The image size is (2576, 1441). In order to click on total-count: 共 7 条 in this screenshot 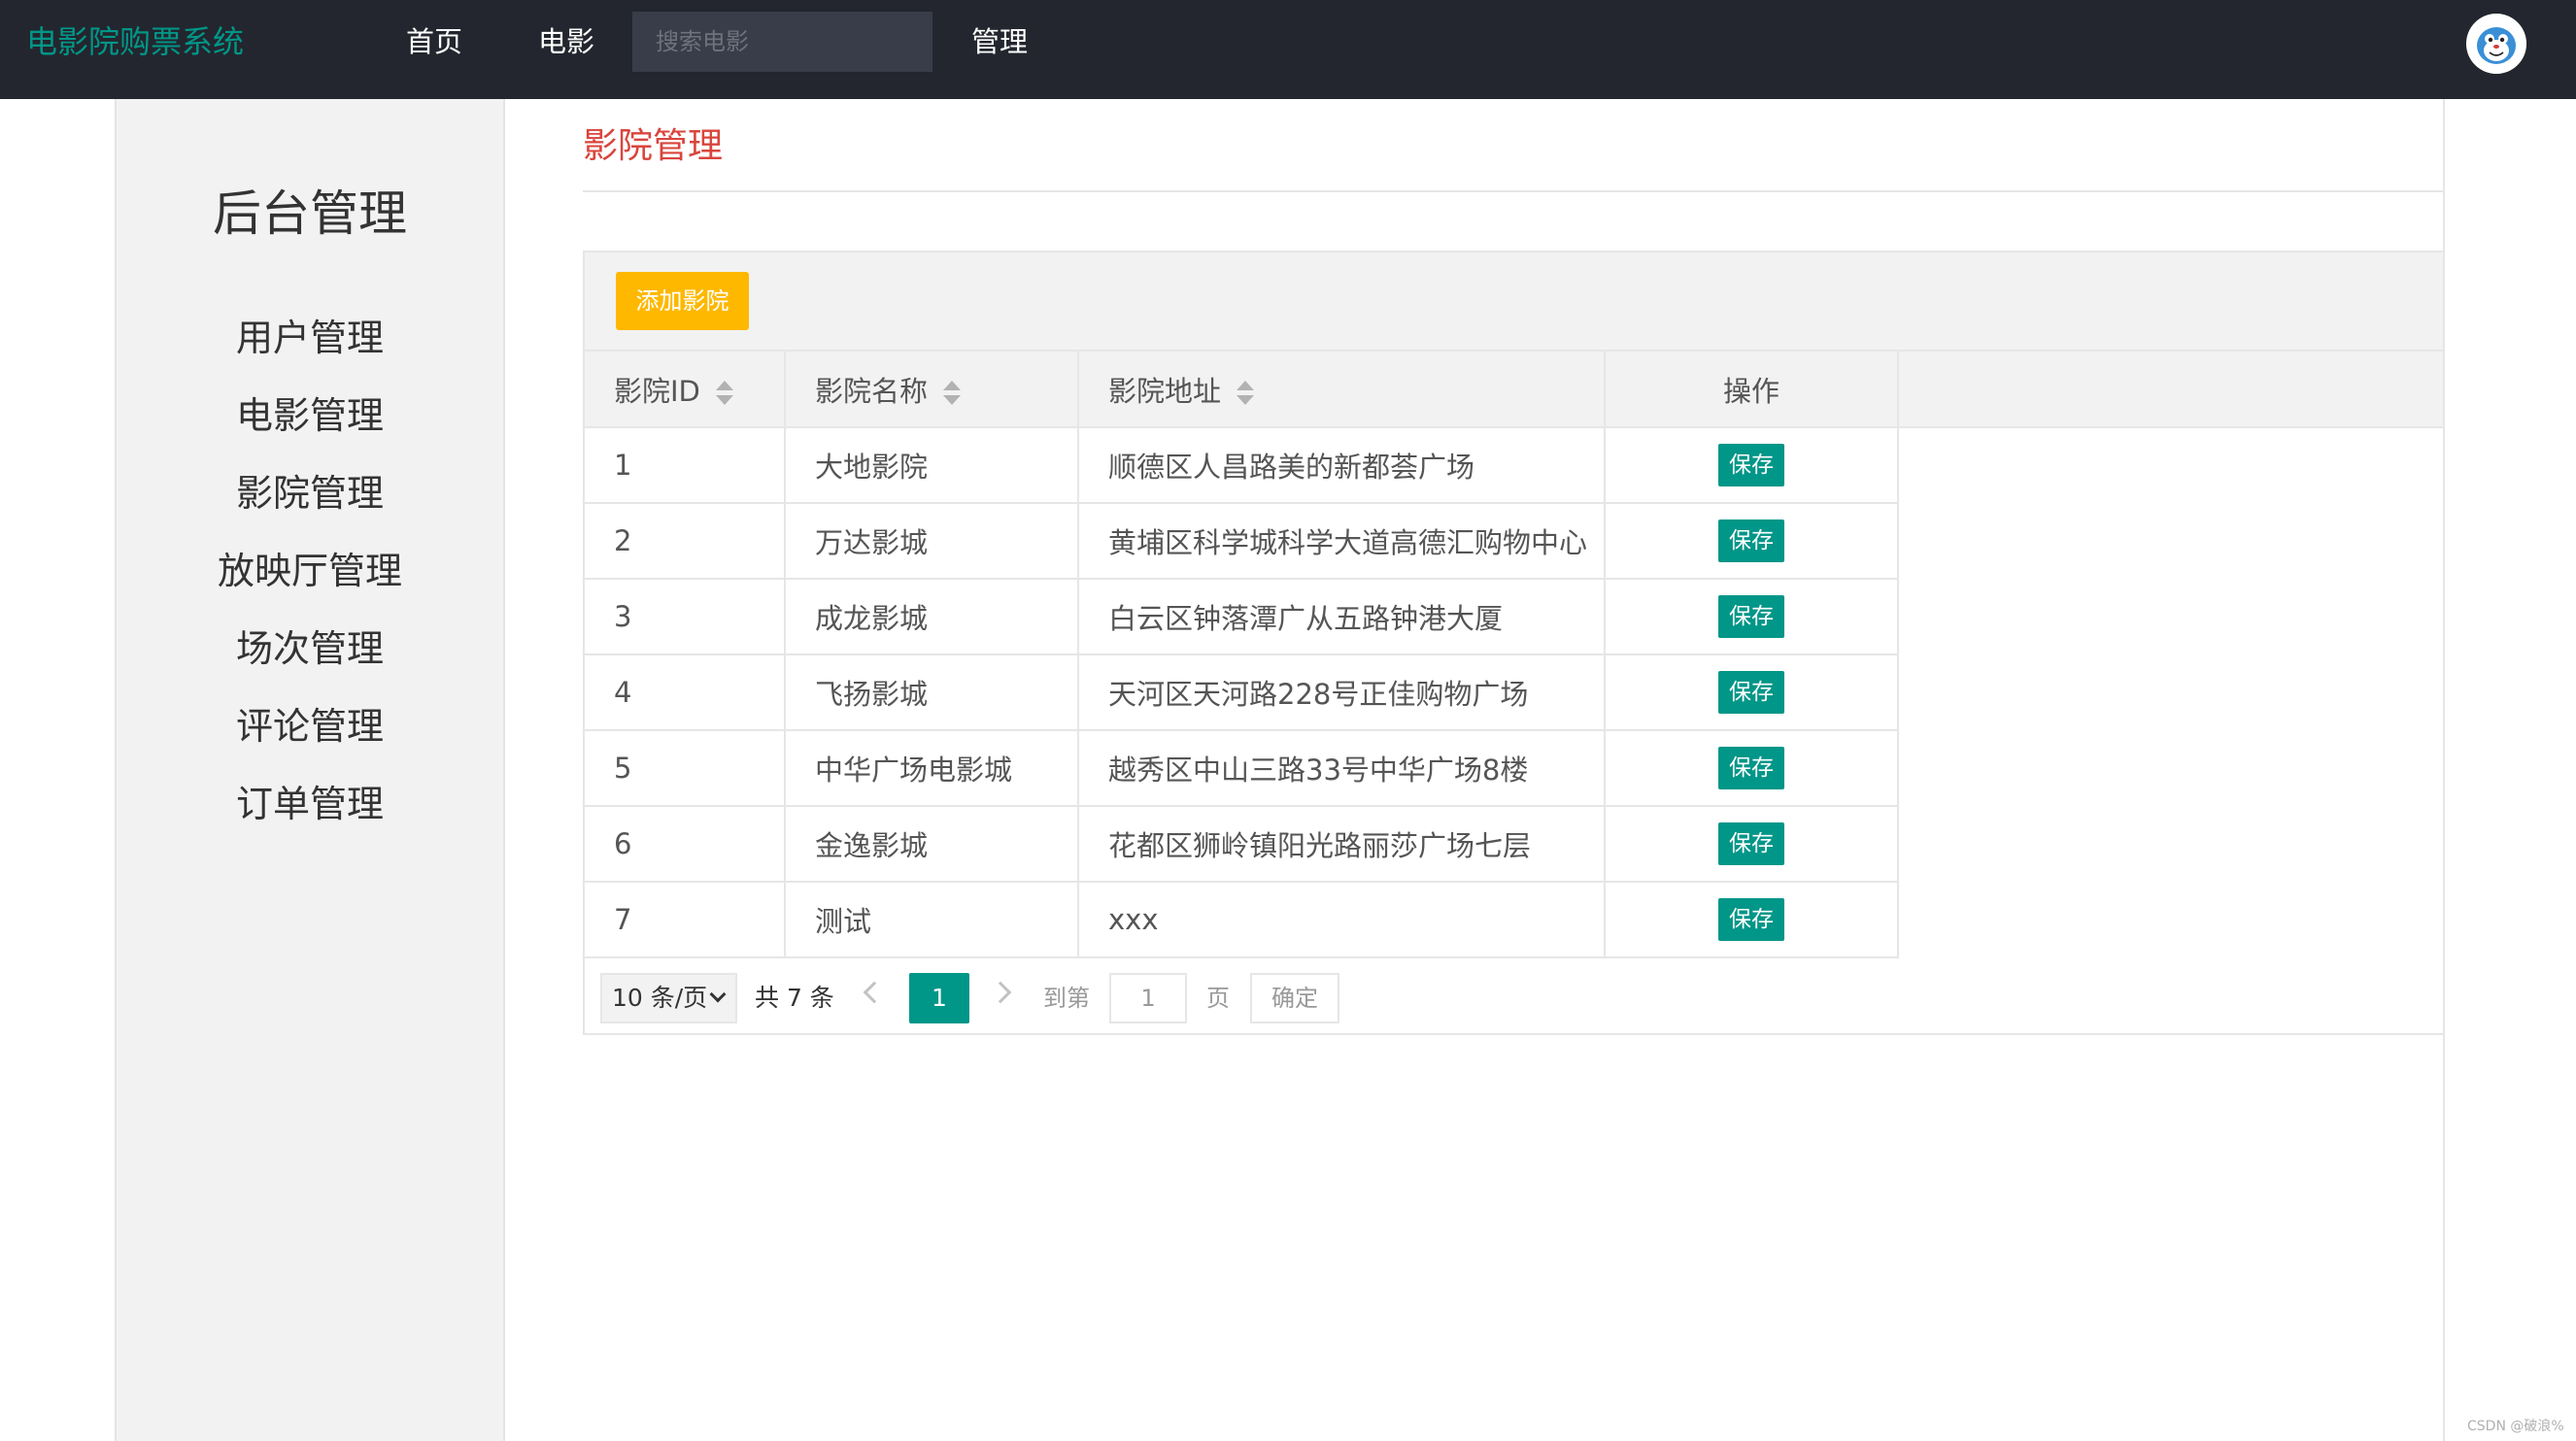, I will do `click(794, 998)`.